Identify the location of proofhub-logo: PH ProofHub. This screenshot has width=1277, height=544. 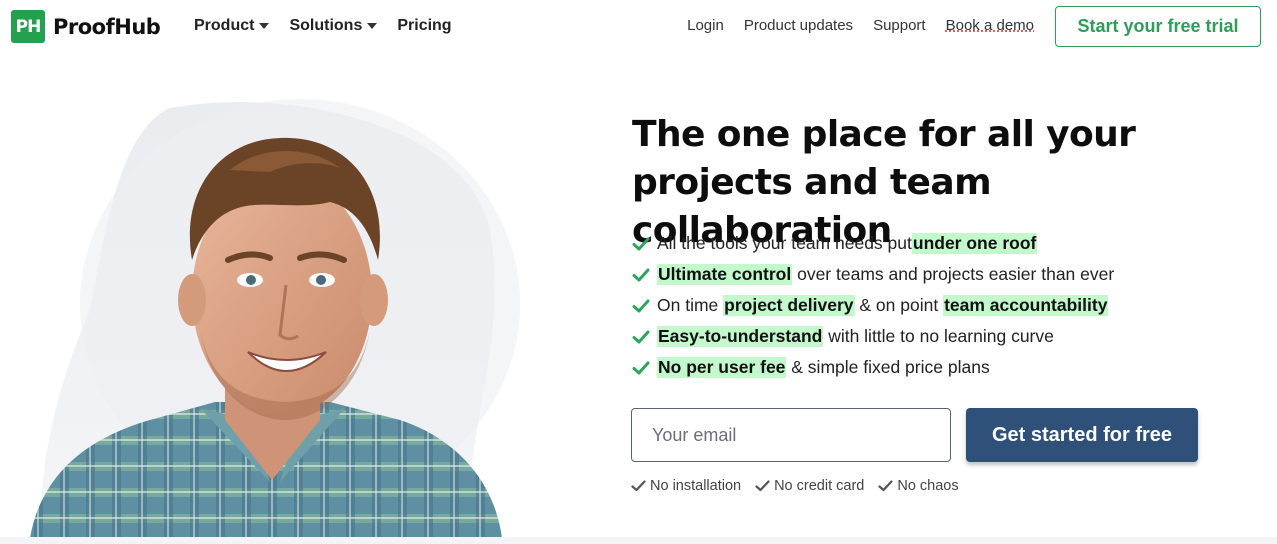
(86, 26).